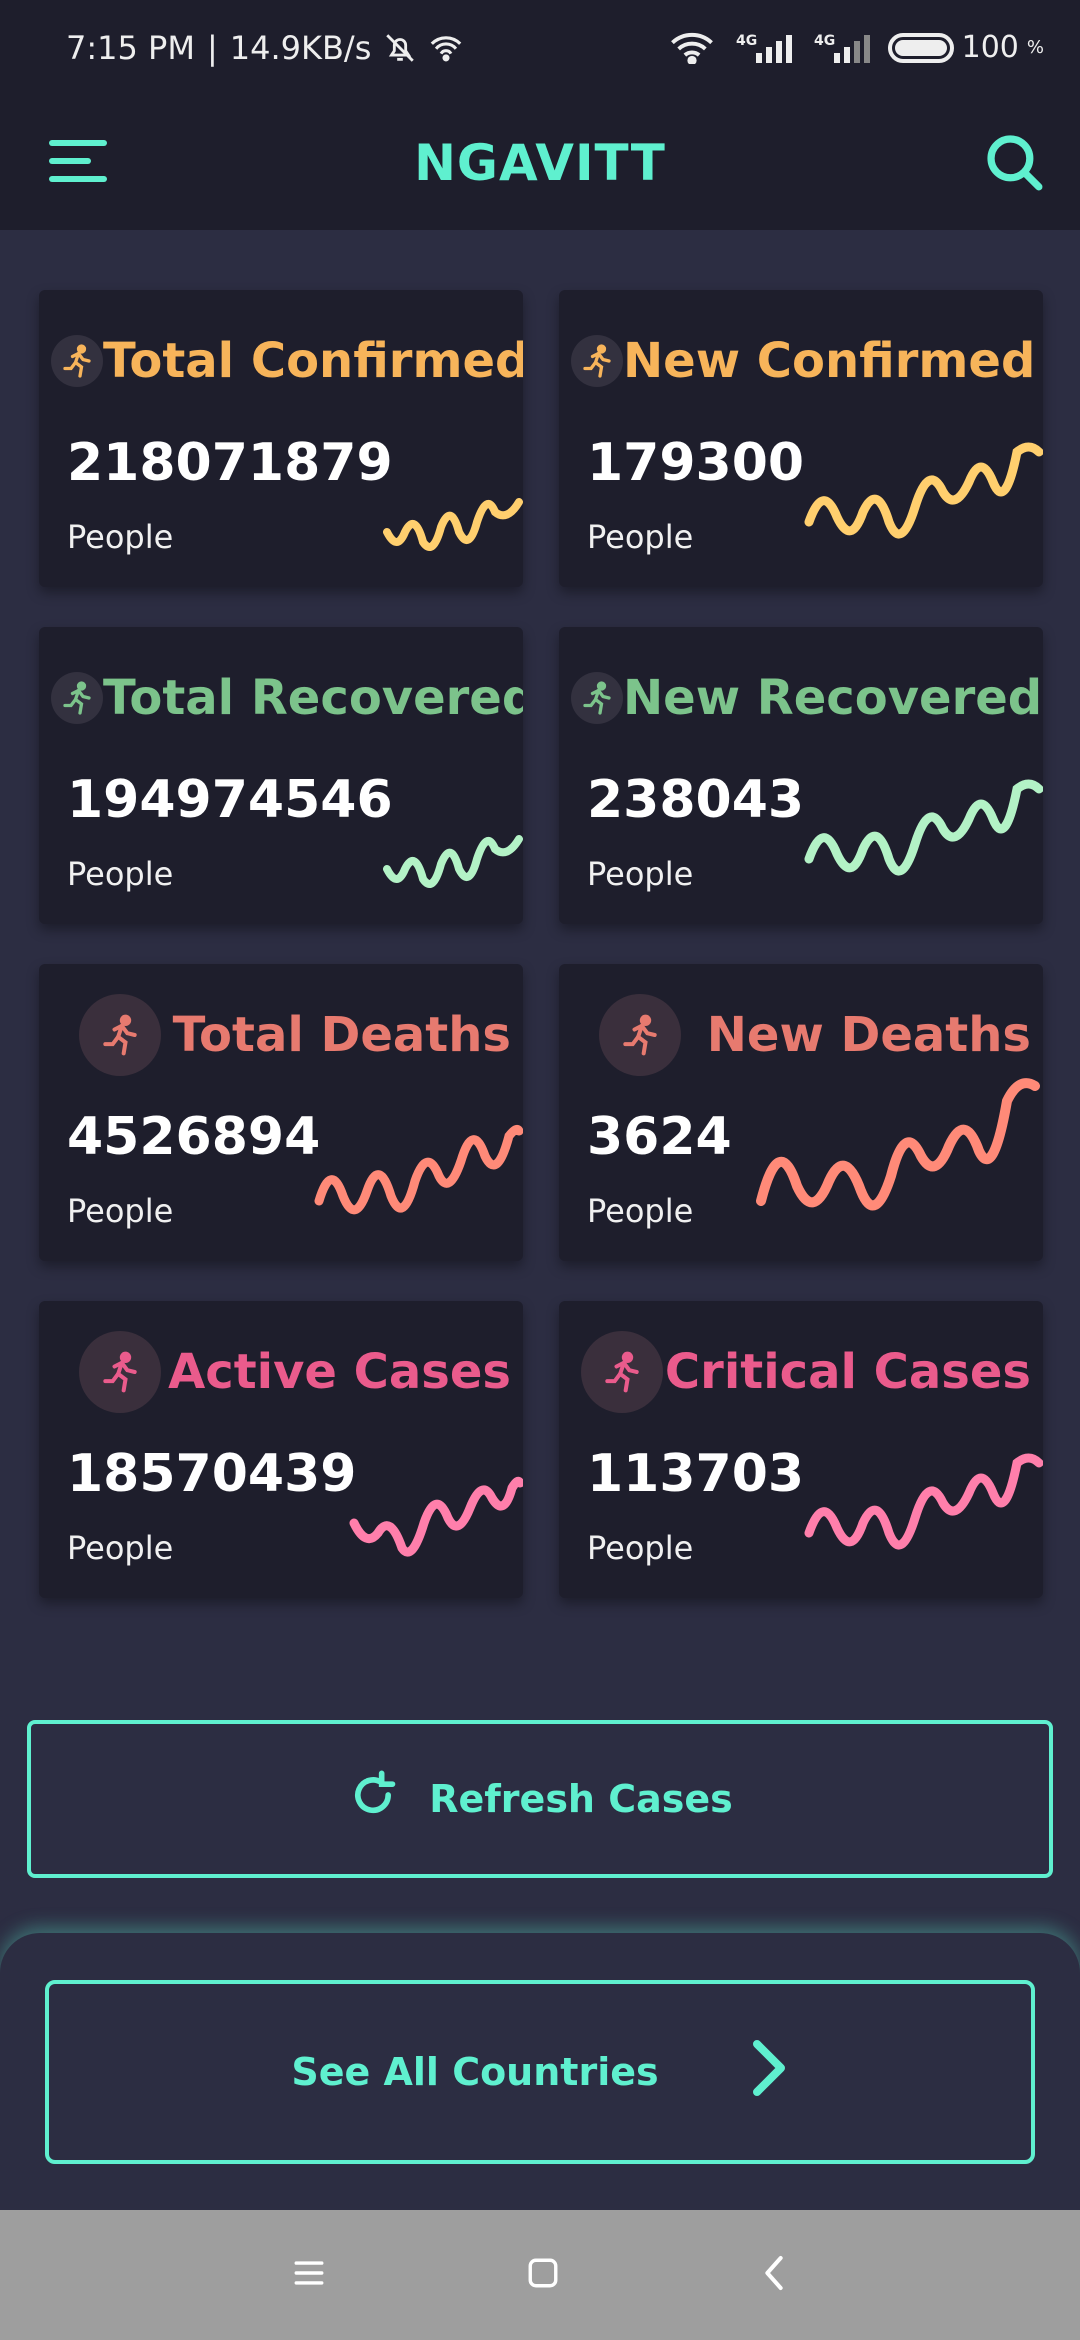  I want to click on network-label-2: 4G, so click(824, 41).